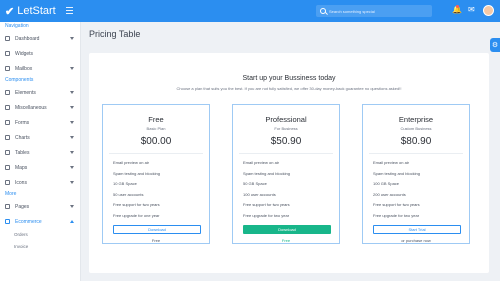  What do you see at coordinates (21, 167) in the screenshot?
I see `sidebar-item-label: Maps` at bounding box center [21, 167].